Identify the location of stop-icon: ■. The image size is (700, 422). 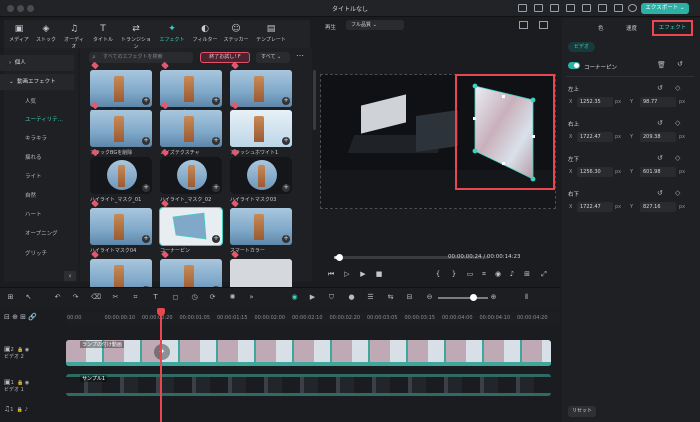
(379, 274).